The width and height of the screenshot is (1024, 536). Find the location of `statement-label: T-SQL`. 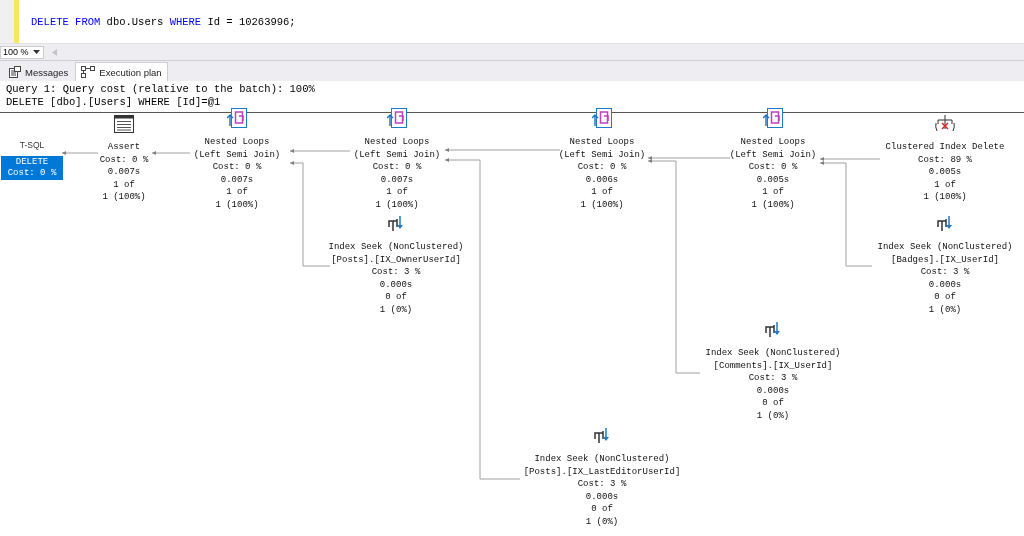

statement-label: T-SQL is located at coordinates (32, 145).